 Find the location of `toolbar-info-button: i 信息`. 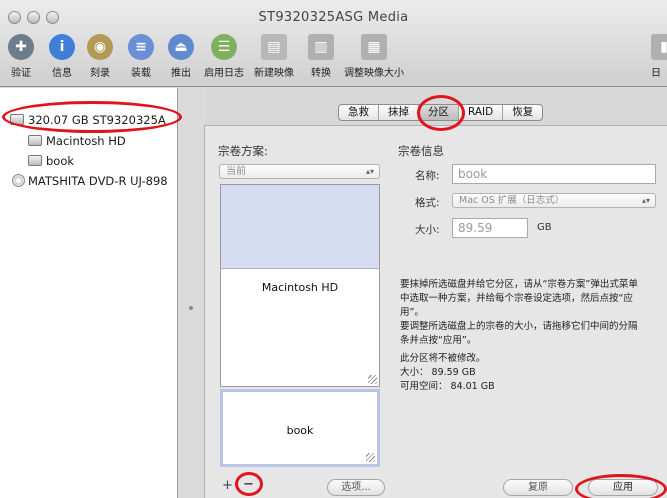

toolbar-info-button: i 信息 is located at coordinates (62, 56).